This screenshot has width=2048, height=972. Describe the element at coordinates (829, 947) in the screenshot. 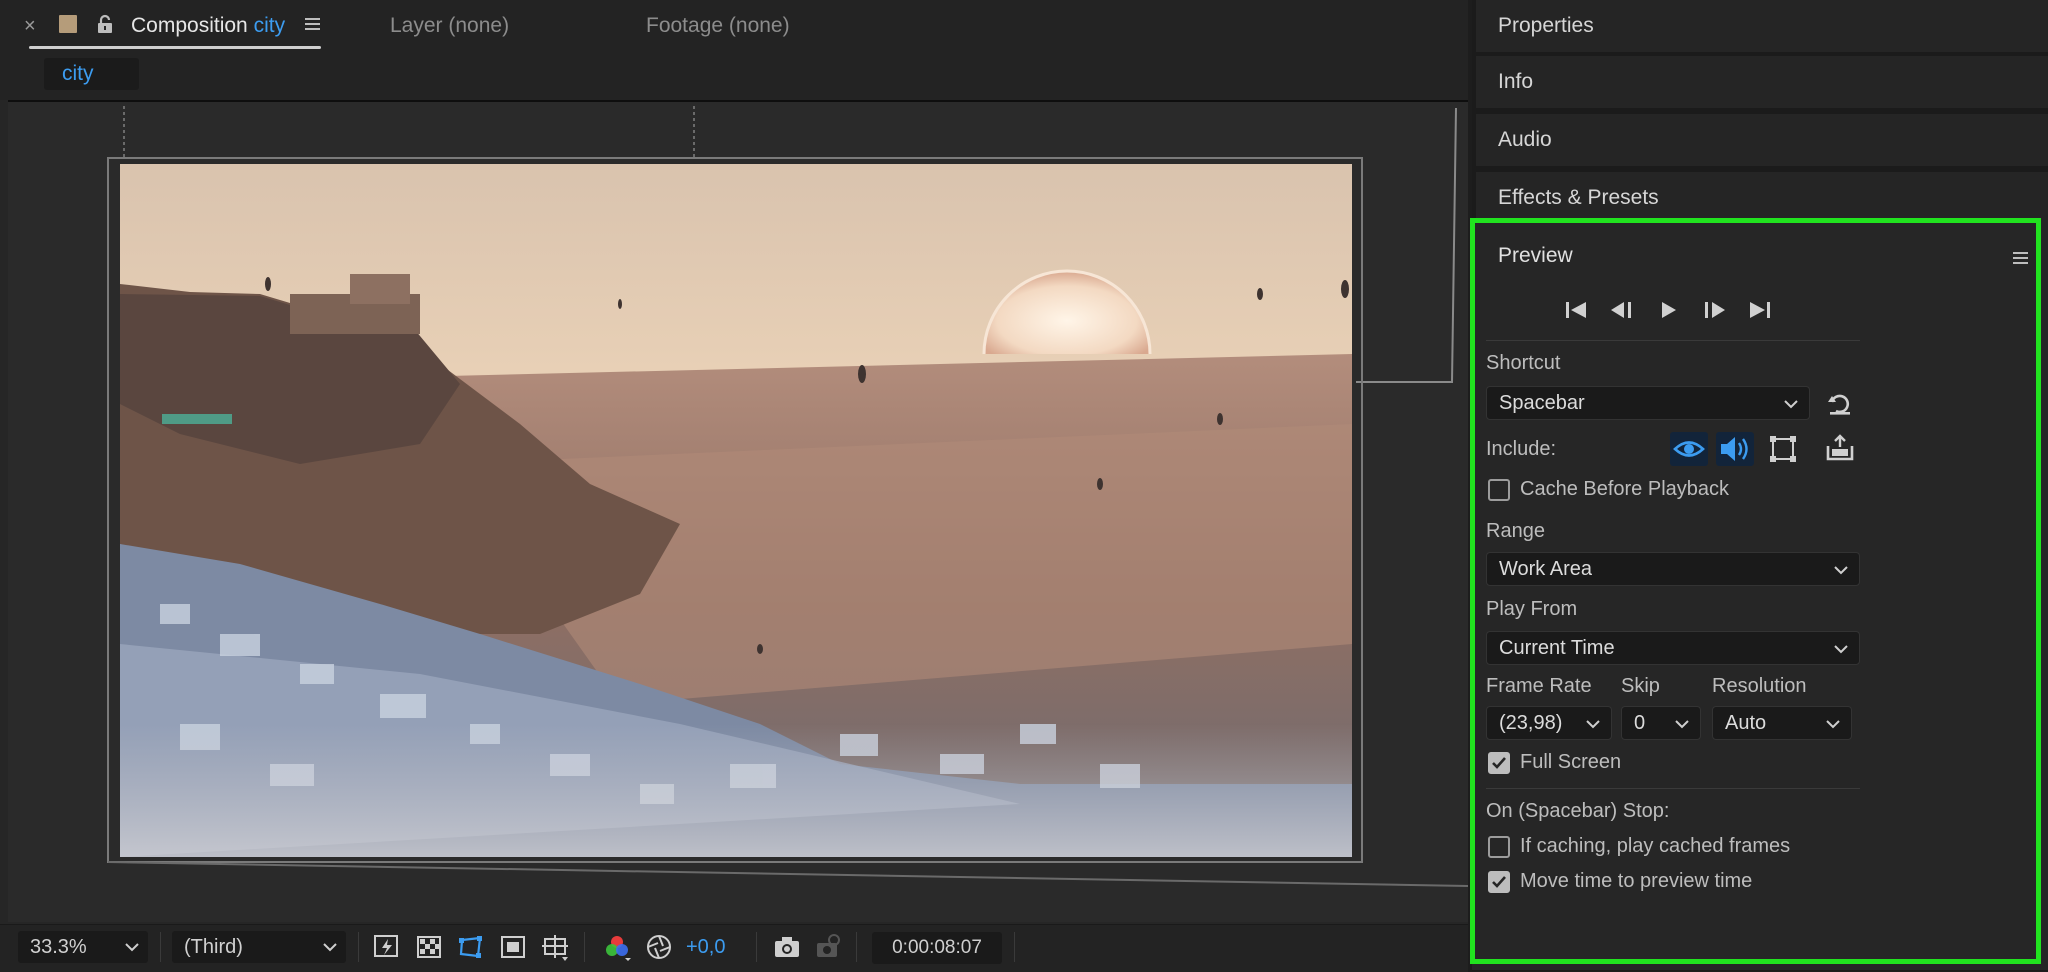

I see `show-snapshot-icon` at that location.